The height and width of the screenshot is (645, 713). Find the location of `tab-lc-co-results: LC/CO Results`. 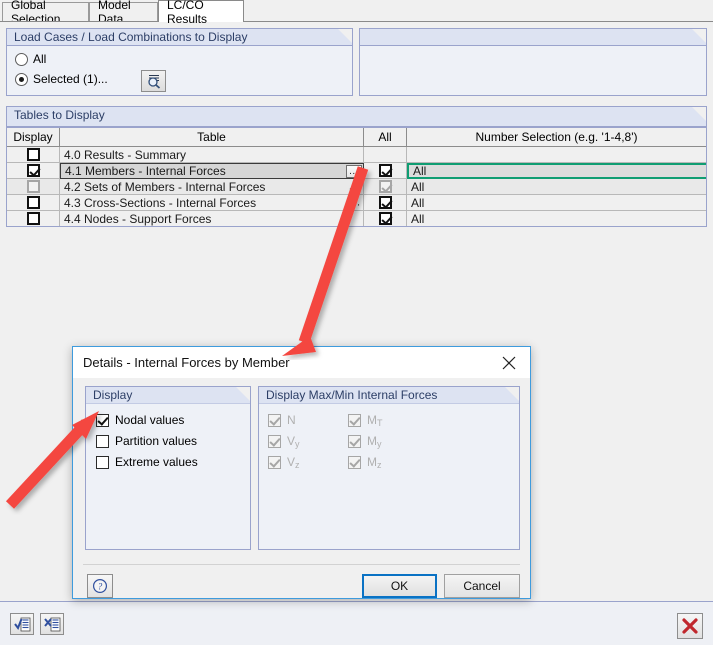

tab-lc-co-results: LC/CO Results is located at coordinates (201, 13).